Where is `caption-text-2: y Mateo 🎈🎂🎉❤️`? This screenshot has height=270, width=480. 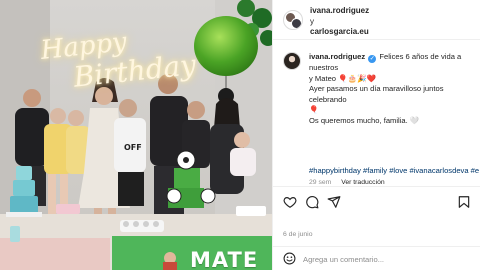 caption-text-2: y Mateo 🎈🎂🎉❤️ is located at coordinates (342, 78).